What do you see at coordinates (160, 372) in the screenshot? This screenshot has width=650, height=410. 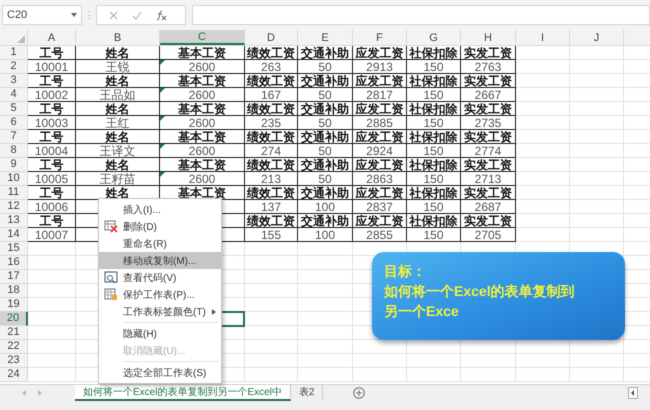 I see `menu-item: 选定全部工作表(S)` at bounding box center [160, 372].